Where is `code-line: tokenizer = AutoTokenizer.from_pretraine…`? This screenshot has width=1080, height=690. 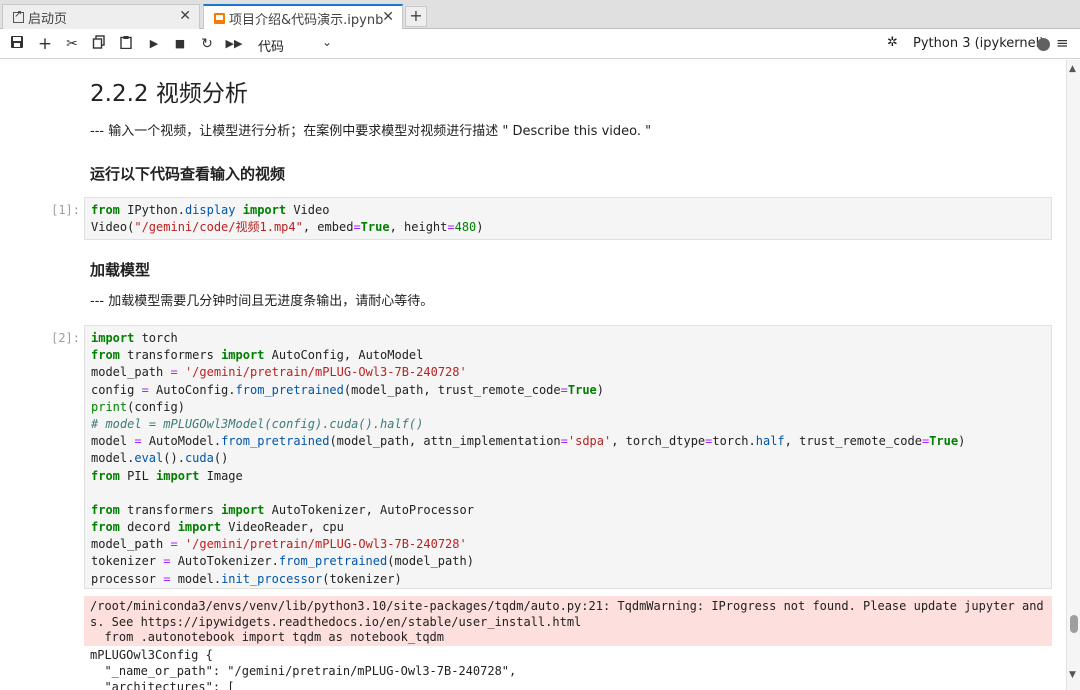 code-line: tokenizer = AutoTokenizer.from_pretraine… is located at coordinates (568, 561).